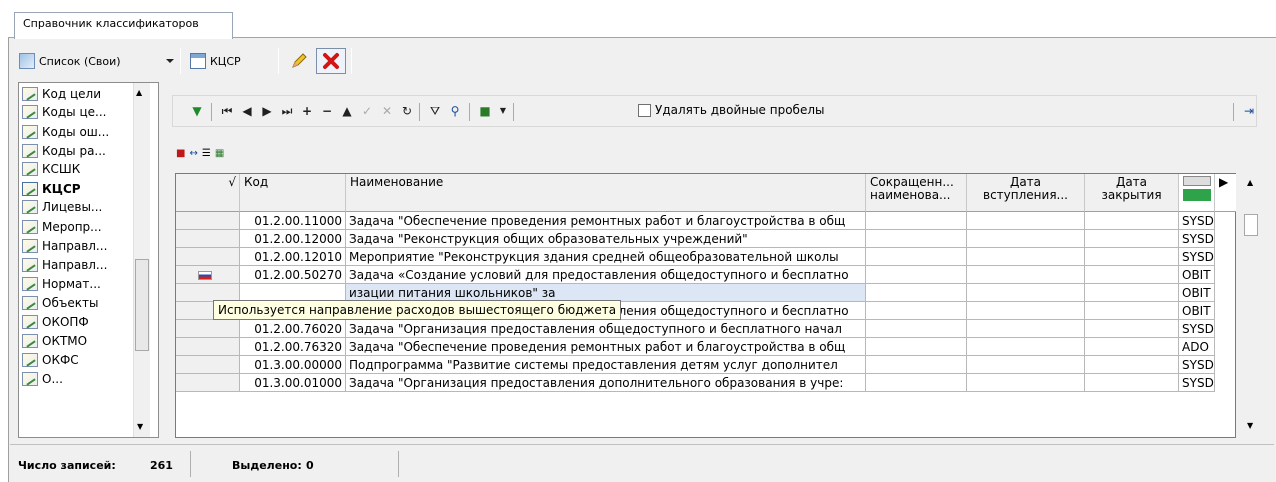  What do you see at coordinates (455, 111) in the screenshot?
I see `binoculars-icon: ⚲` at bounding box center [455, 111].